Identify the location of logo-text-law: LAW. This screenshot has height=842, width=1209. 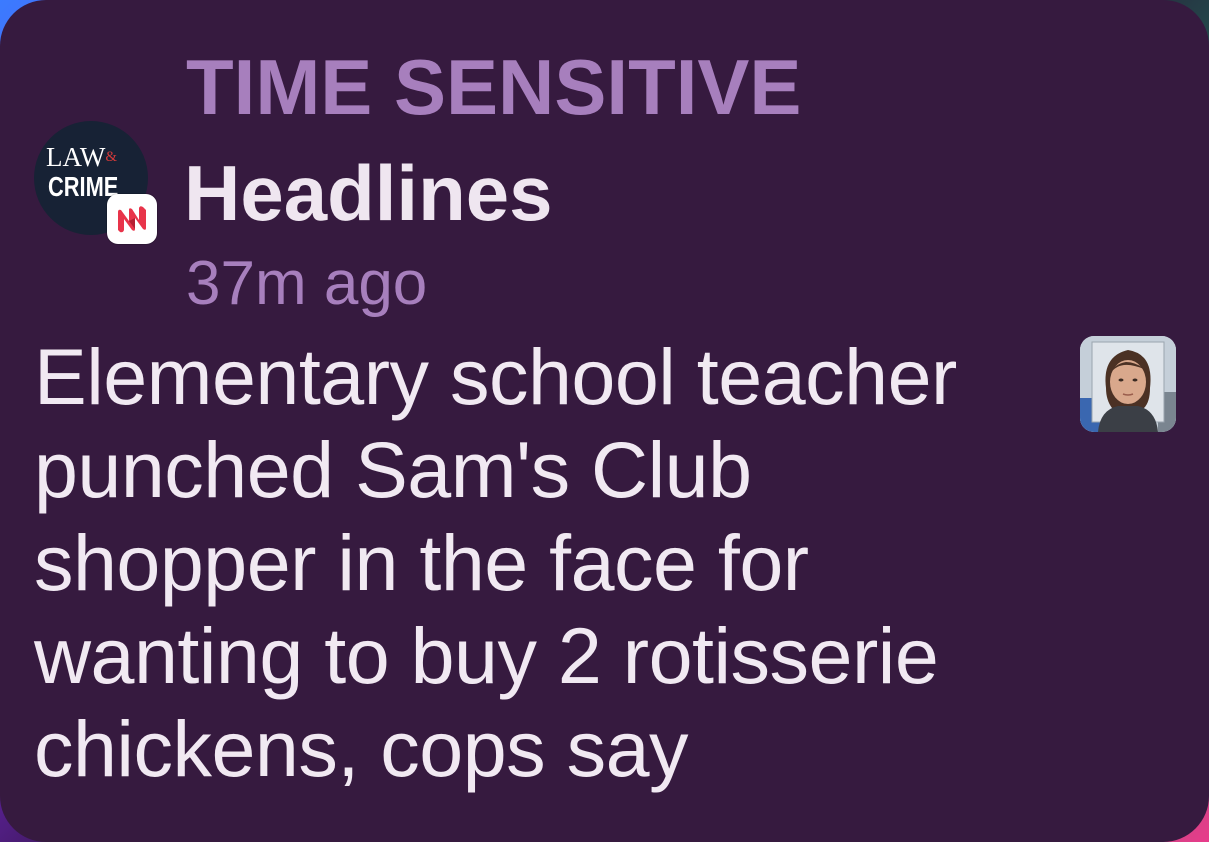
(76, 157).